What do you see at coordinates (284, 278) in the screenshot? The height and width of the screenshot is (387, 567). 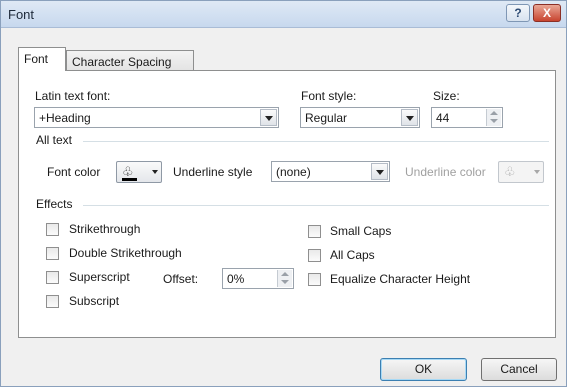 I see `offset-spin-buttons` at bounding box center [284, 278].